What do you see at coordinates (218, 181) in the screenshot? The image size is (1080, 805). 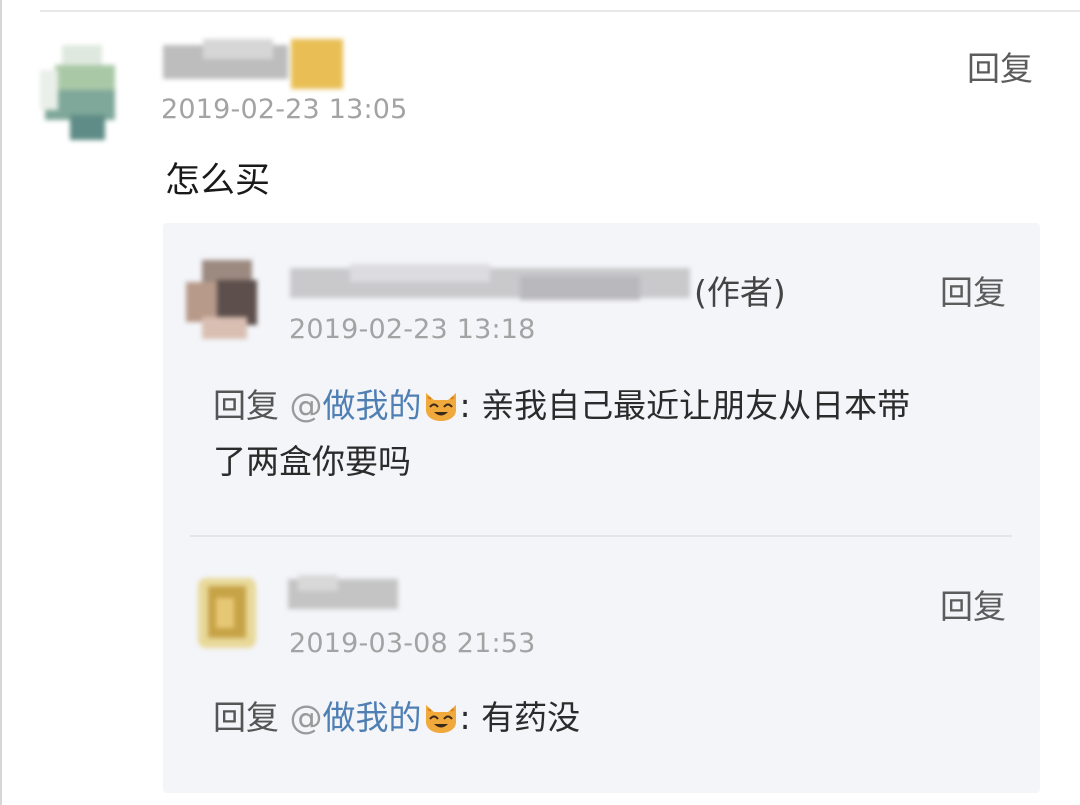 I see `comment-text: 怎么买` at bounding box center [218, 181].